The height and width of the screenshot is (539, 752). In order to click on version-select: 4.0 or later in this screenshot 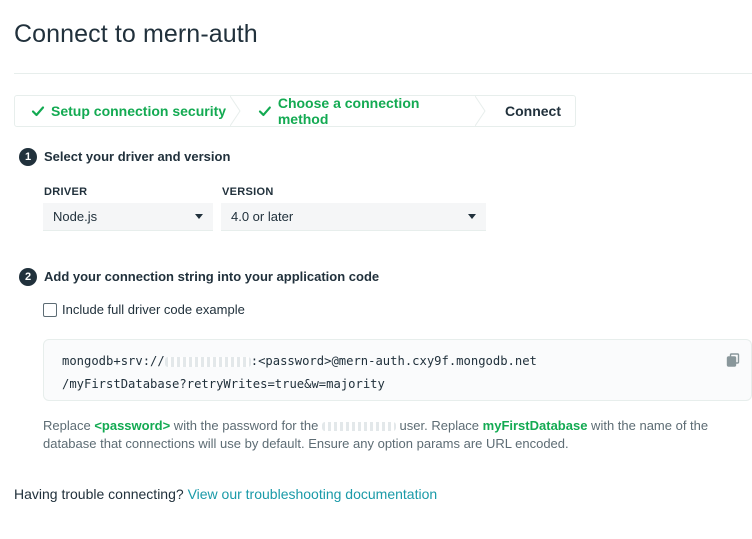, I will do `click(353, 217)`.